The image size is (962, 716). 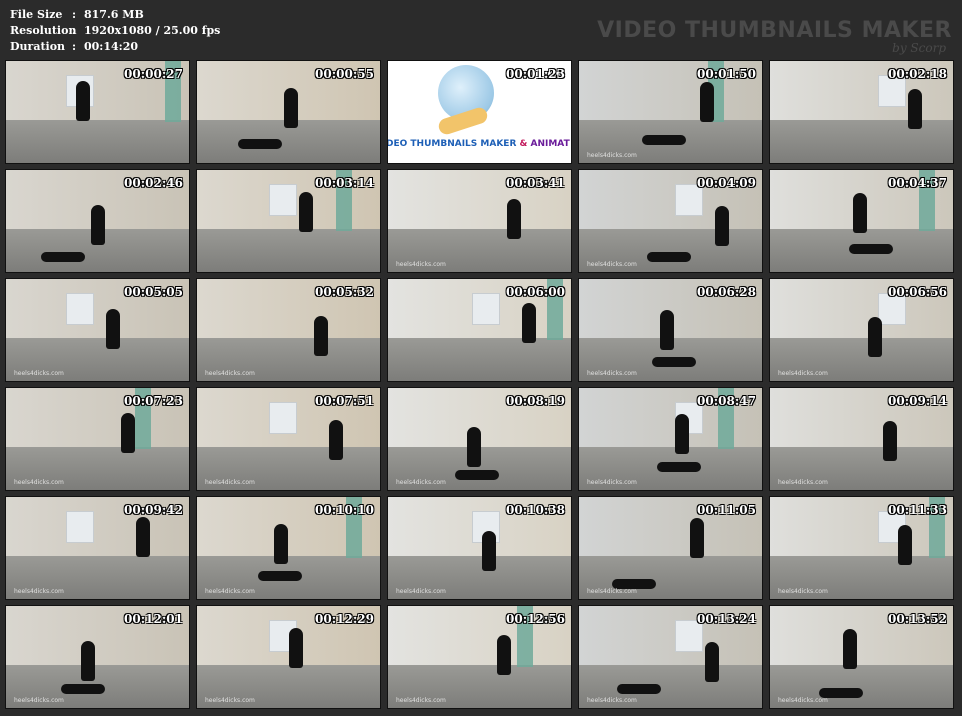 I want to click on thumbnail: heels4dicks.com 00:07:23, so click(x=97, y=439).